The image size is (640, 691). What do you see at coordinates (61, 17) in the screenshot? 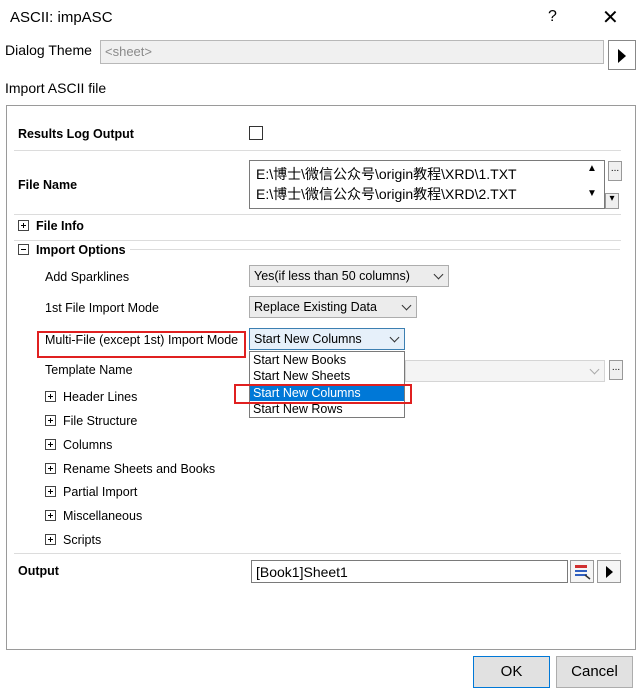
I see `window-title: ASCII: impASC` at bounding box center [61, 17].